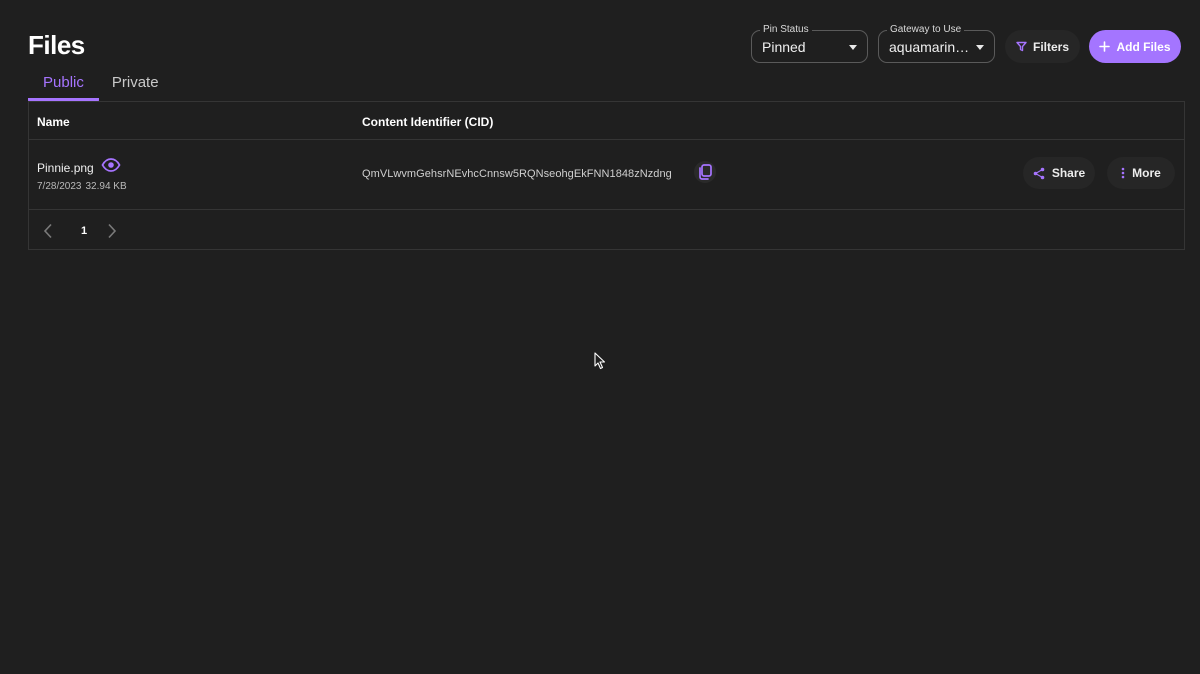 The width and height of the screenshot is (1200, 674). I want to click on add-files-button: Add Files, so click(1135, 46).